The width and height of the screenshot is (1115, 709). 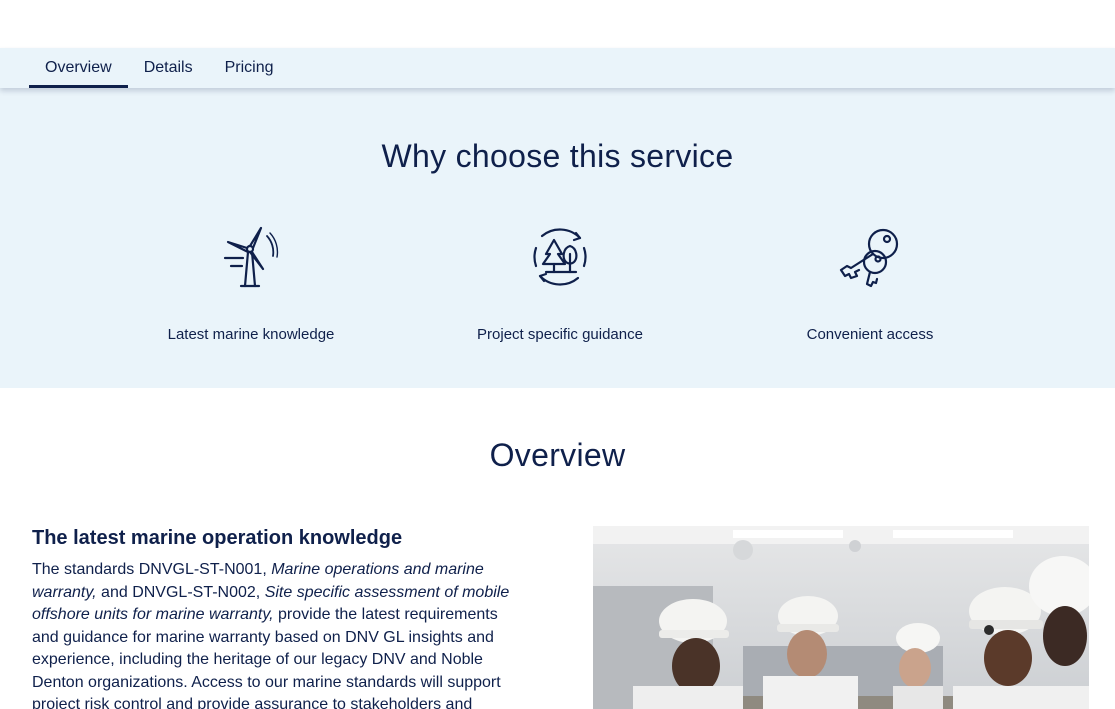 What do you see at coordinates (168, 68) in the screenshot?
I see `tab-details: Details` at bounding box center [168, 68].